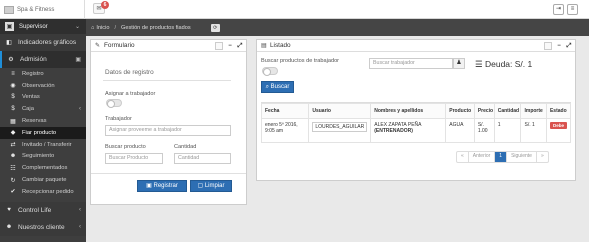 The image size is (589, 242). I want to click on cash-icon: $, so click(13, 109).